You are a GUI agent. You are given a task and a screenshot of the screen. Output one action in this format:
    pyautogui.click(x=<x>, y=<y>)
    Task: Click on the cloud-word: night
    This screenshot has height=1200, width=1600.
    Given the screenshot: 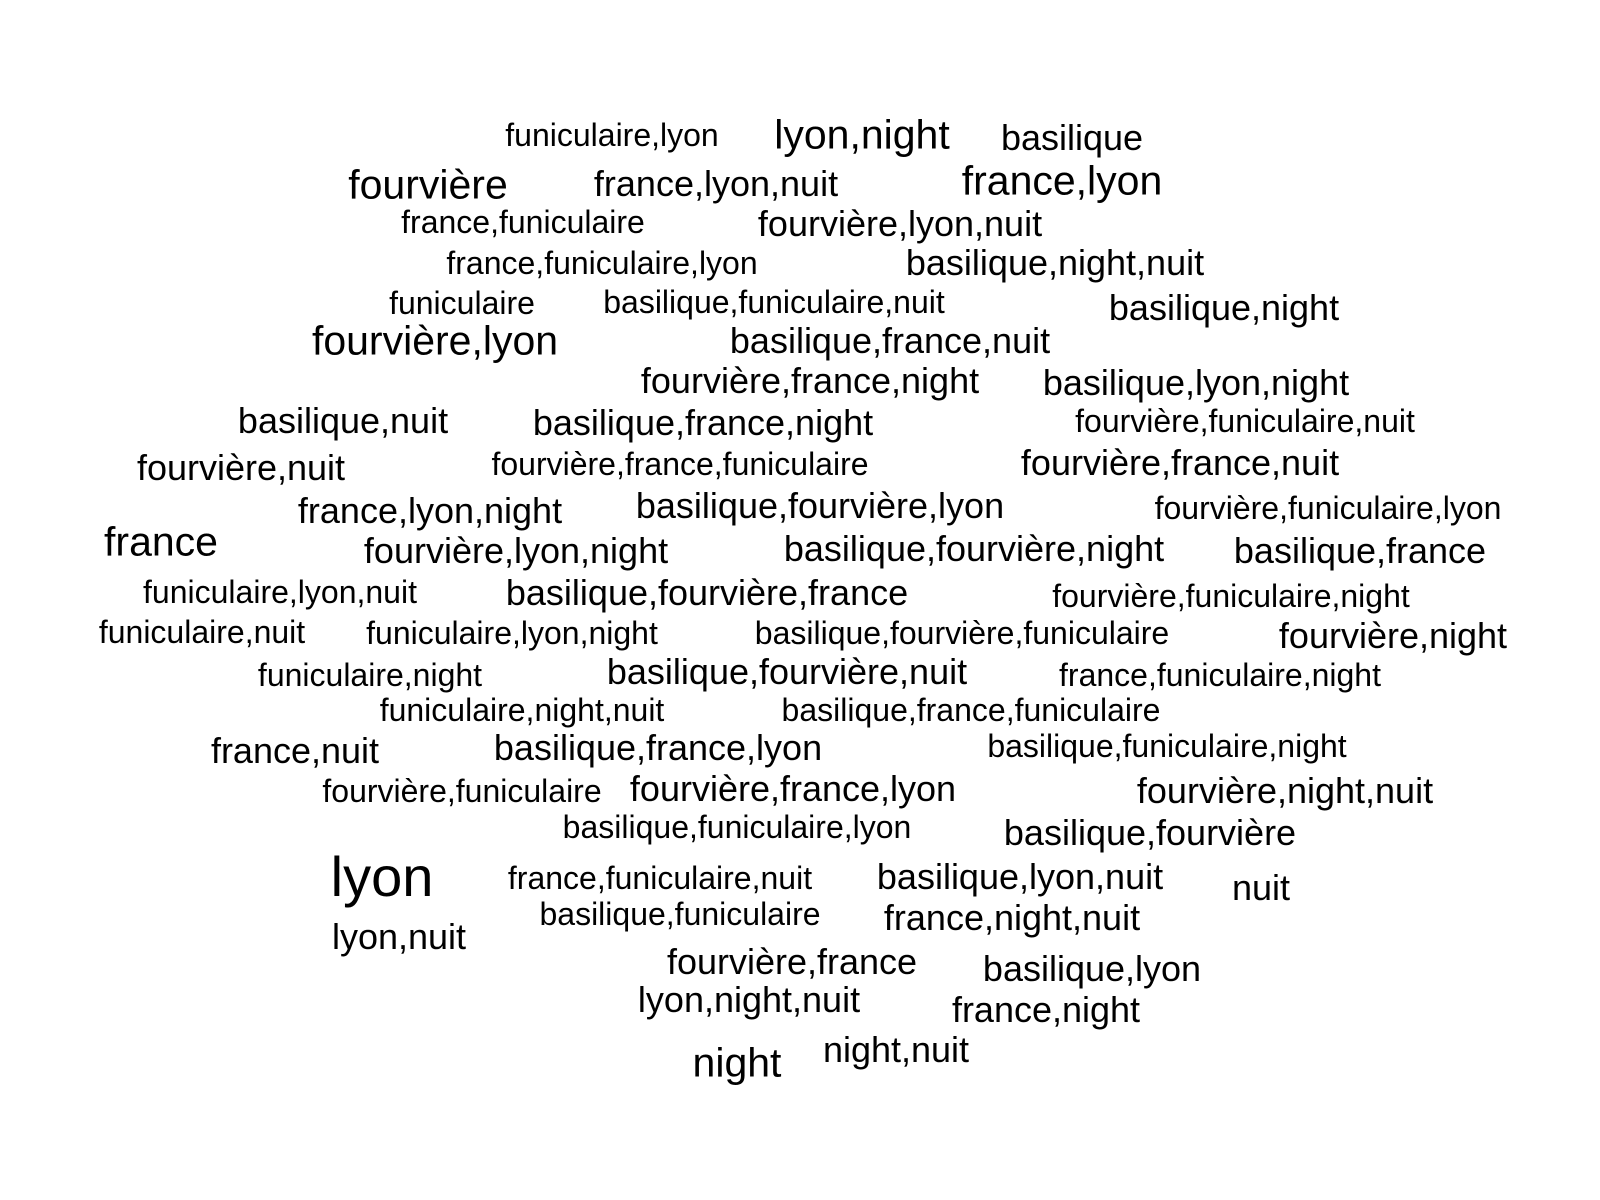 What is the action you would take?
    pyautogui.click(x=737, y=1062)
    